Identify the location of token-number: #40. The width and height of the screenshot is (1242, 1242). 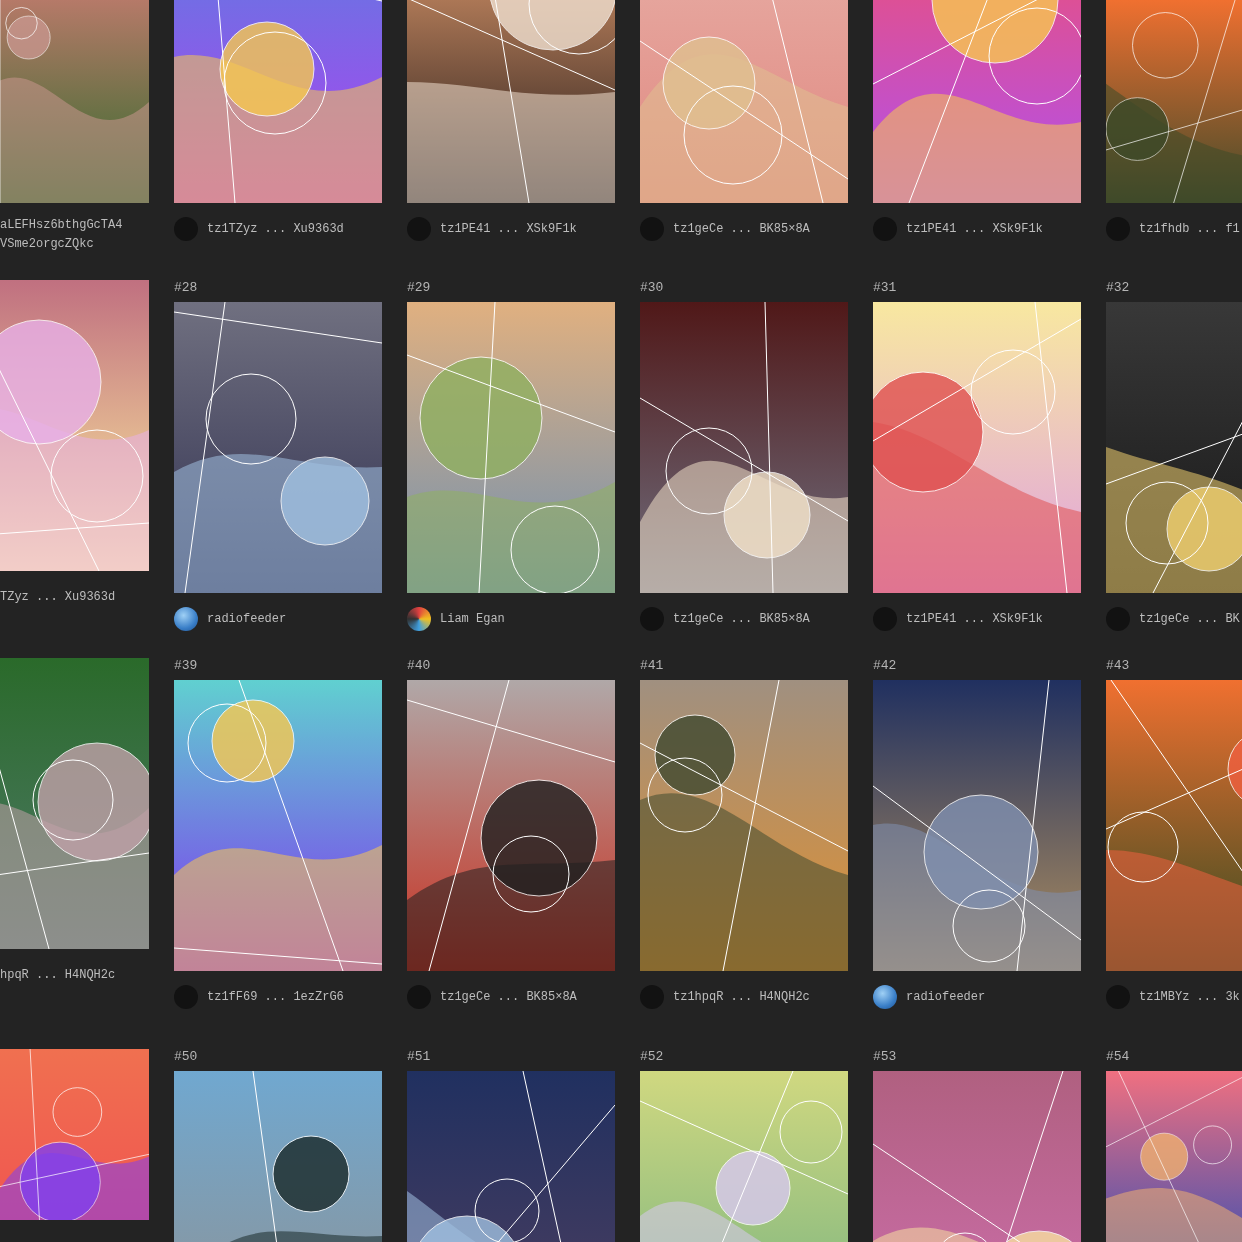
(419, 666).